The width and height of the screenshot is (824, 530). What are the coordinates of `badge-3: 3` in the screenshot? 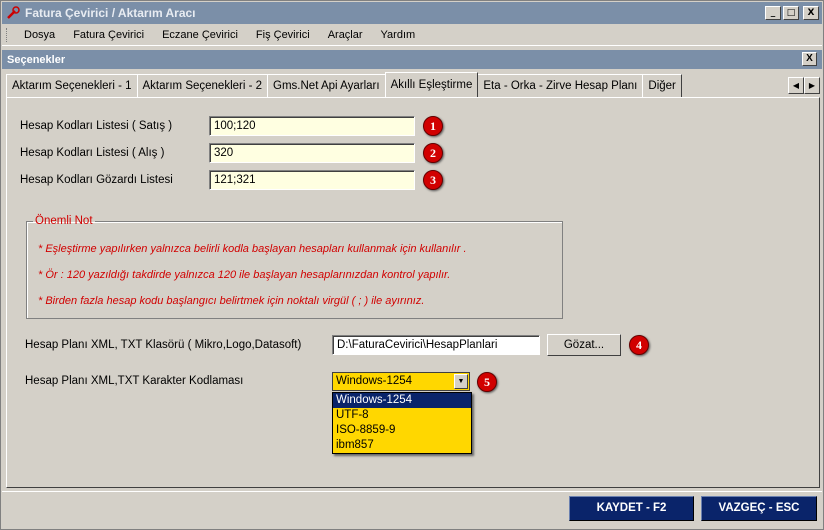 It's located at (433, 180).